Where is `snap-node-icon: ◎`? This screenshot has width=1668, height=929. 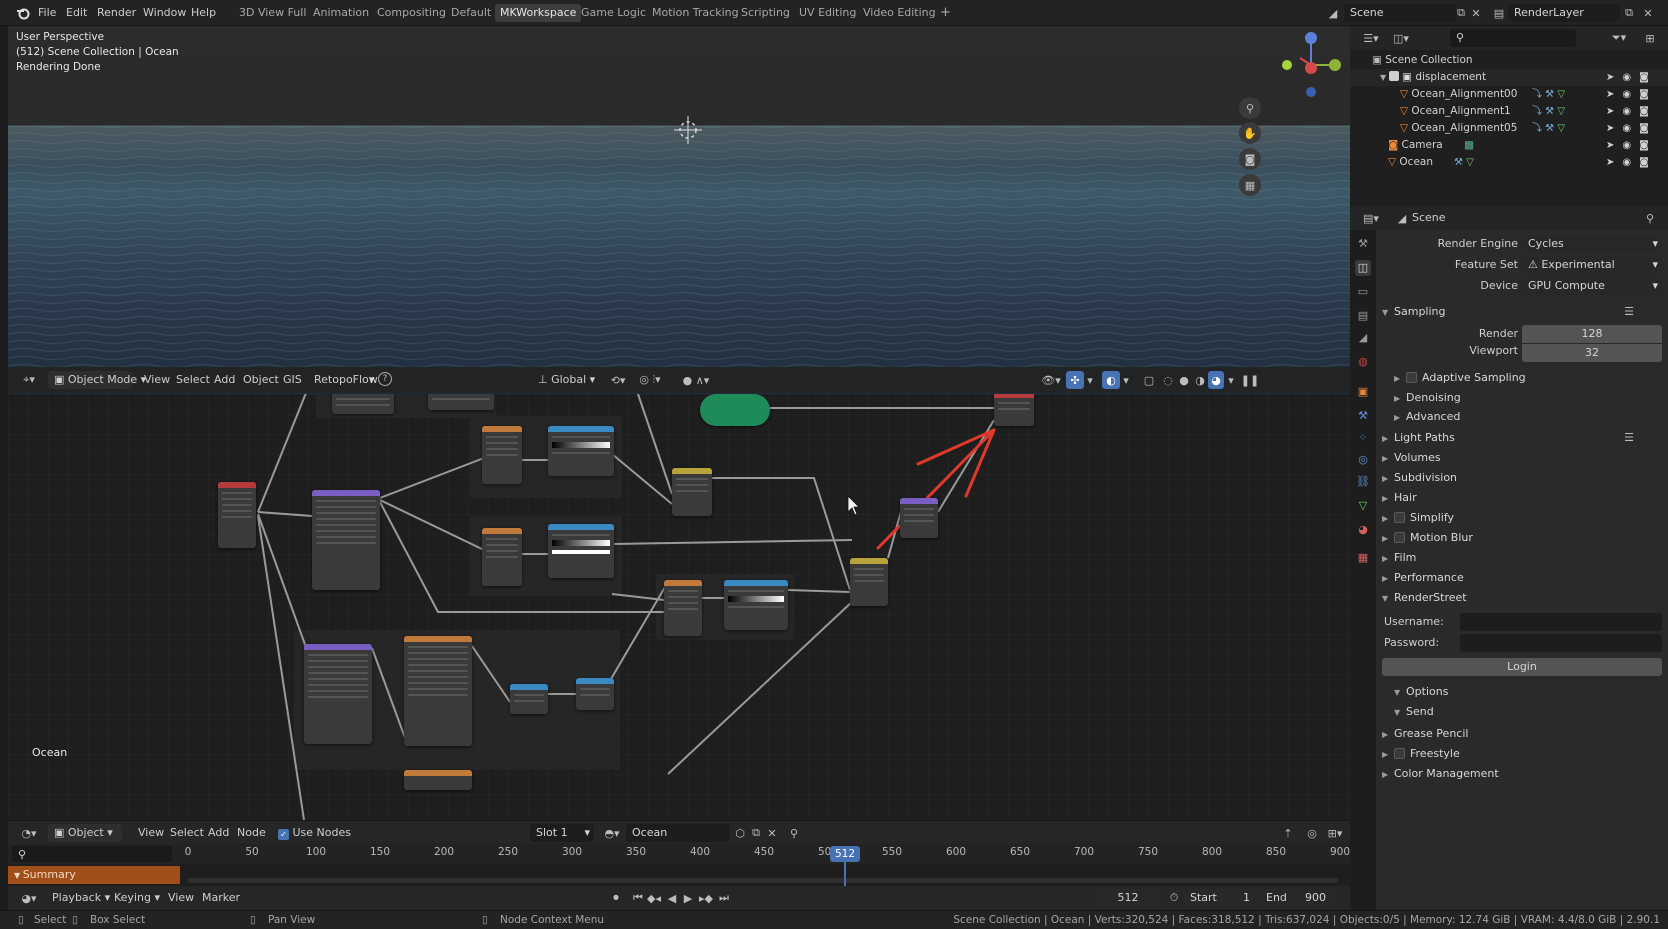
snap-node-icon: ◎ is located at coordinates (1312, 833).